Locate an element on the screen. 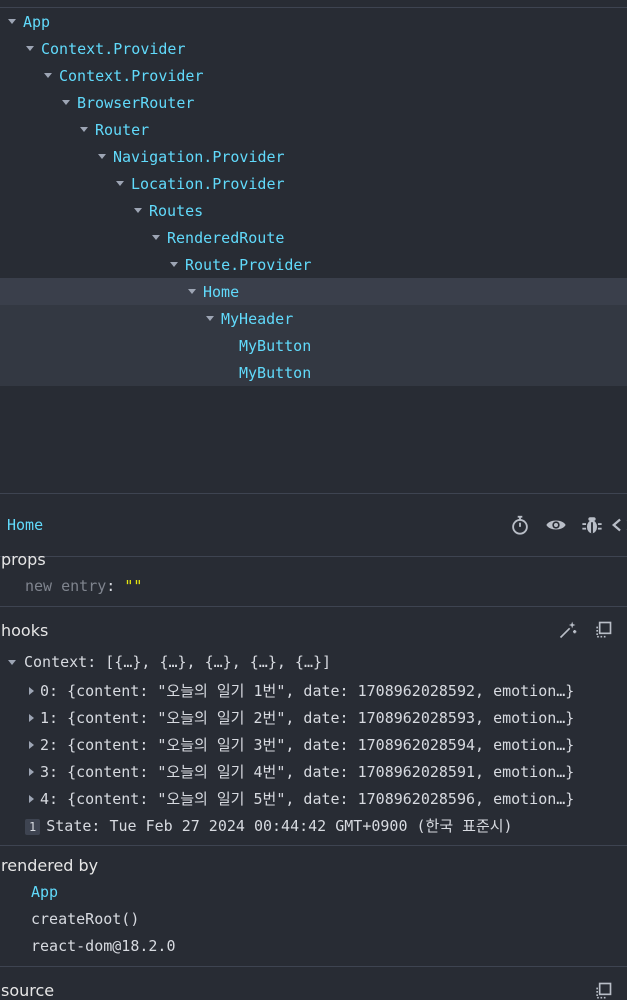 The image size is (627, 1000). tree-row-label: Location.Provider is located at coordinates (208, 183).